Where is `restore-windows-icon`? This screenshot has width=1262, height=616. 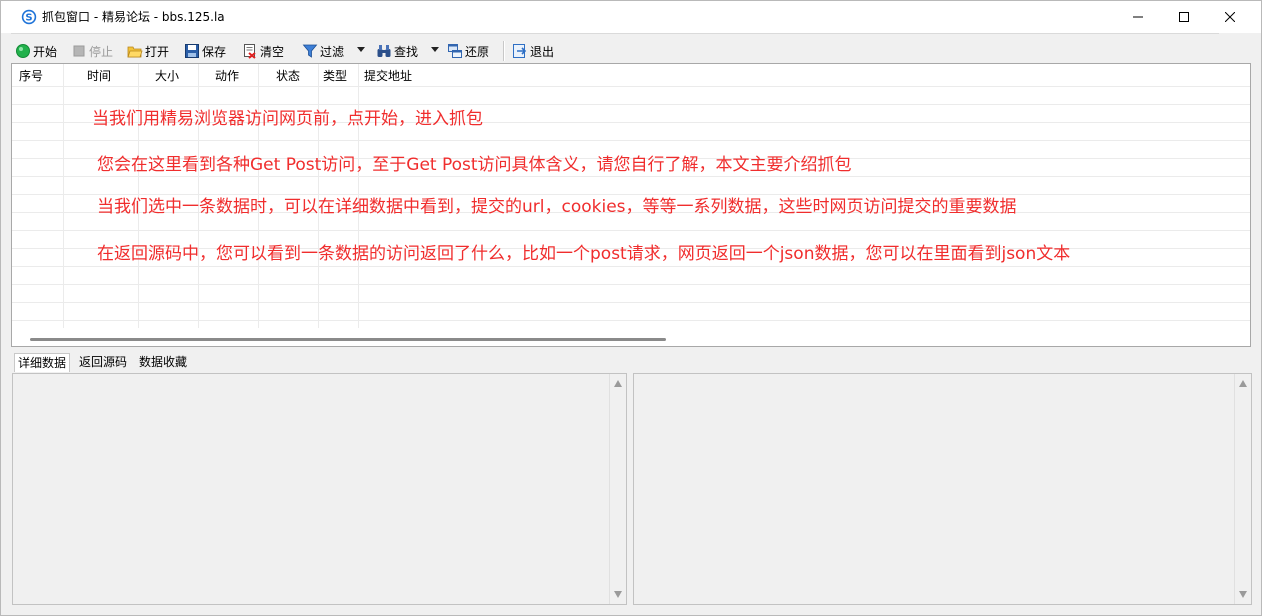 restore-windows-icon is located at coordinates (455, 51).